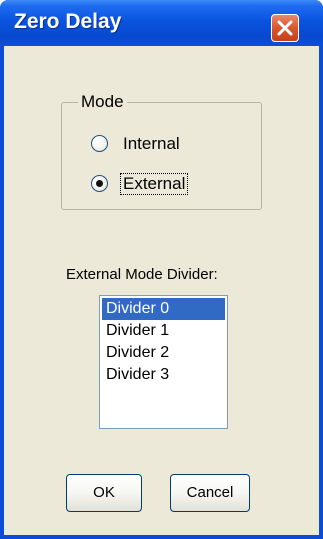 The height and width of the screenshot is (539, 323). I want to click on cancel-button: Cancel, so click(210, 493).